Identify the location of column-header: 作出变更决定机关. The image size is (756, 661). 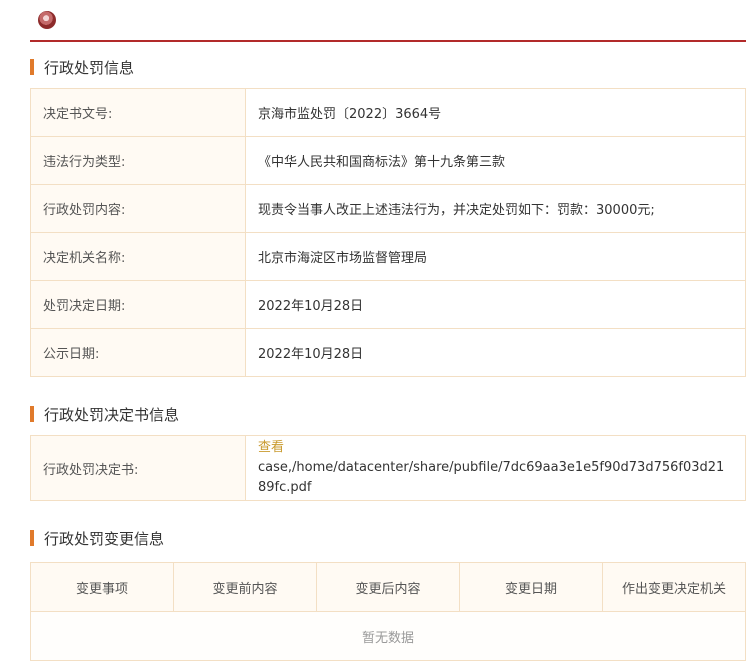
(674, 587).